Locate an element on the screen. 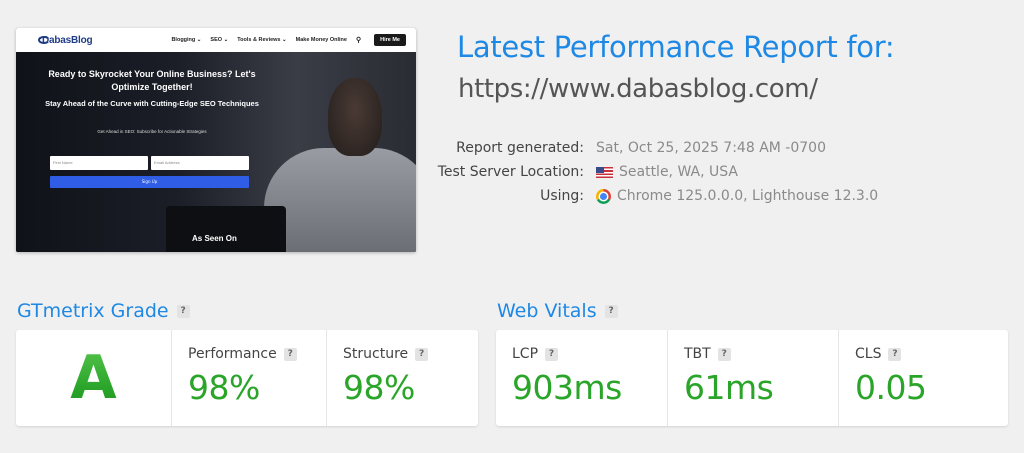  structure-value: 98% is located at coordinates (379, 387).